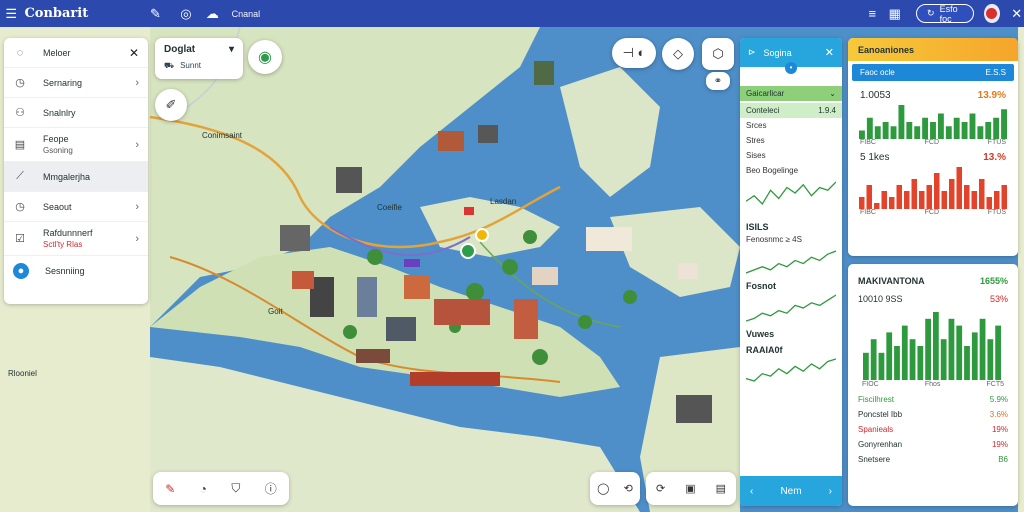 Image resolution: width=1024 pixels, height=512 pixels. What do you see at coordinates (791, 93) in the screenshot?
I see `section-header: Gaicarlicar ⌄` at bounding box center [791, 93].